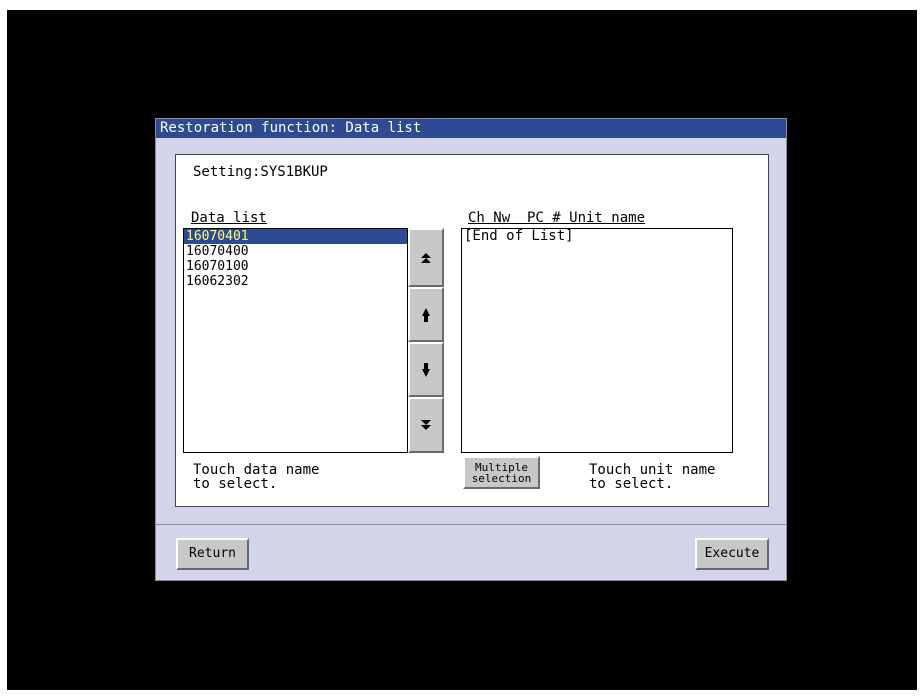 The width and height of the screenshot is (923, 699). What do you see at coordinates (471, 524) in the screenshot?
I see `footer-divider` at bounding box center [471, 524].